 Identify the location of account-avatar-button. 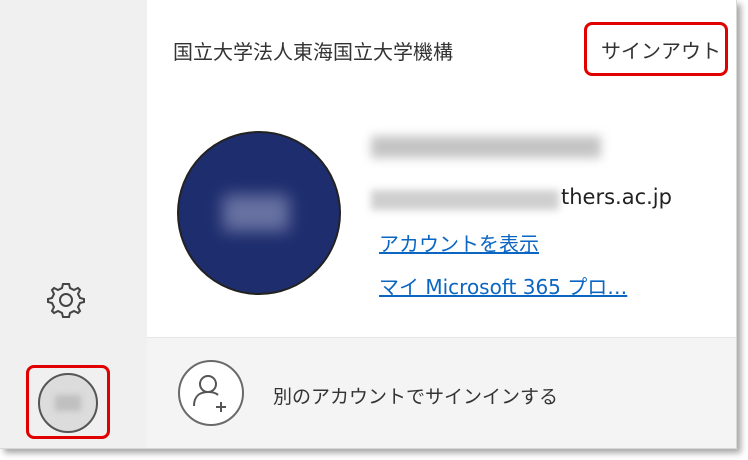
(68, 403).